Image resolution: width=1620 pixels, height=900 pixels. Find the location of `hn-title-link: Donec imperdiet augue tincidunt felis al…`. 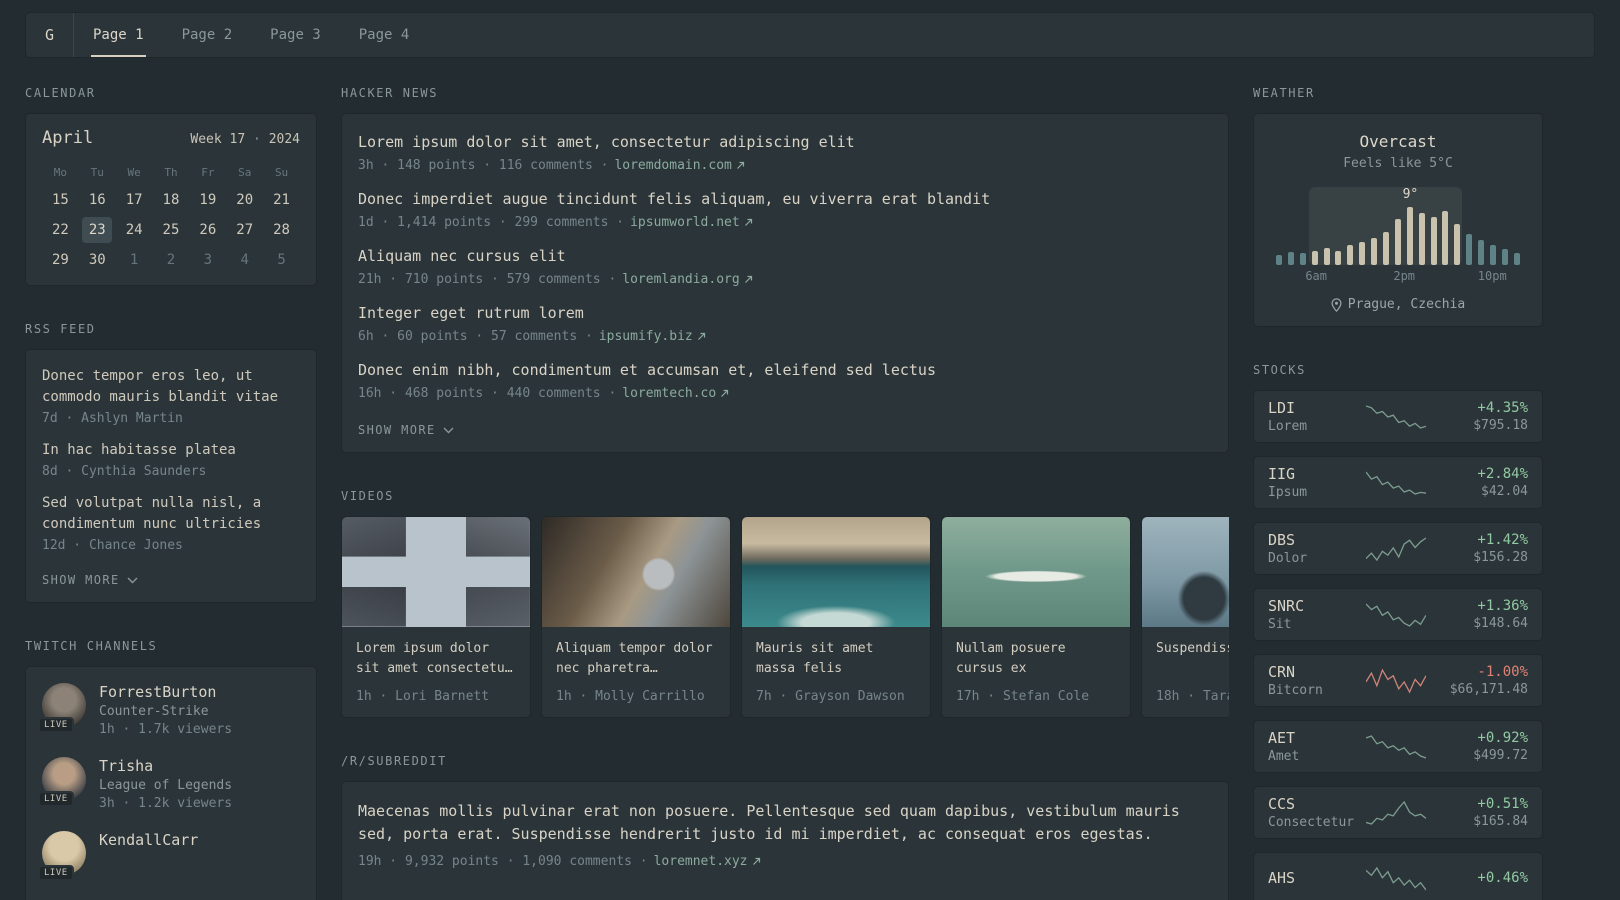

hn-title-link: Donec imperdiet augue tincidunt felis al… is located at coordinates (785, 199).